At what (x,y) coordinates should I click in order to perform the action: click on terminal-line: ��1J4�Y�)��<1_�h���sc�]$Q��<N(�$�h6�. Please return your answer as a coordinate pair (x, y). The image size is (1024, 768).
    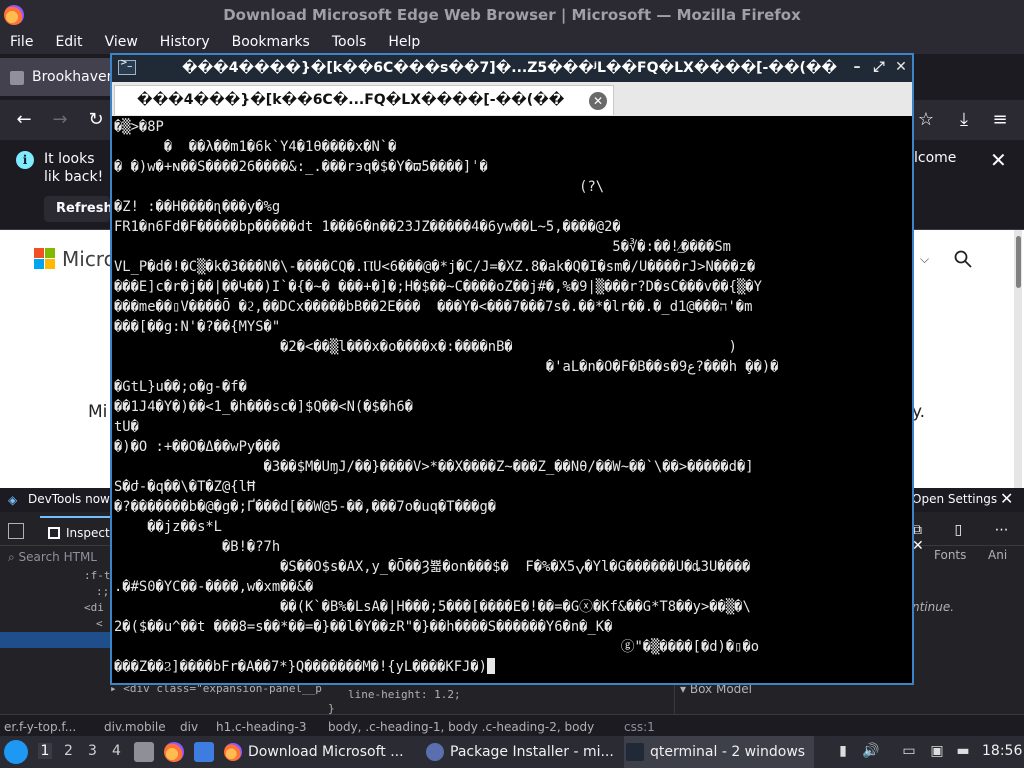
    Looking at the image, I should click on (264, 407).